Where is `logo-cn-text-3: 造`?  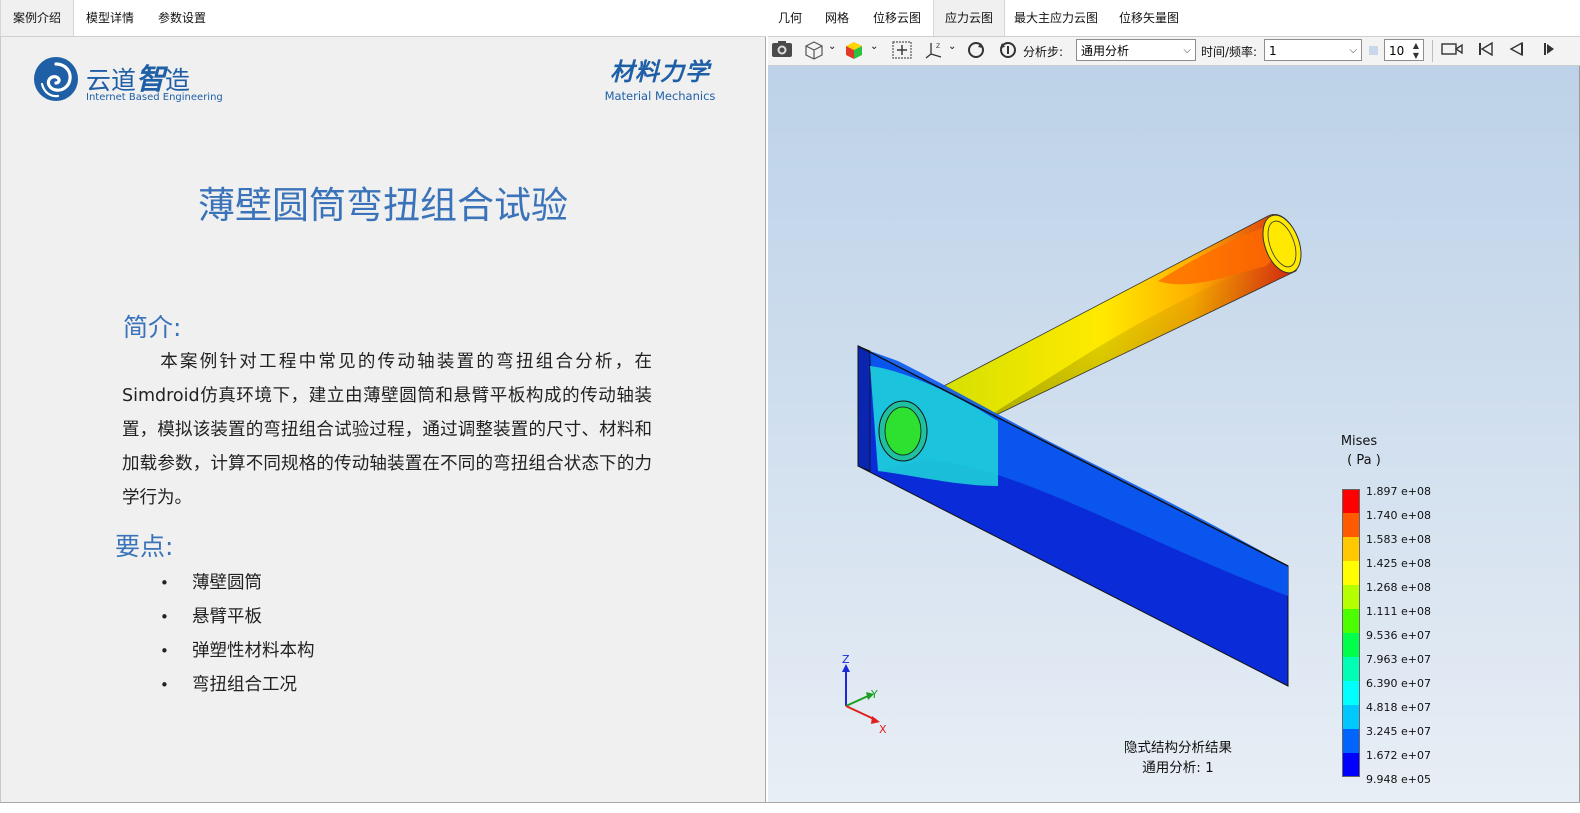
logo-cn-text-3: 造 is located at coordinates (178, 80).